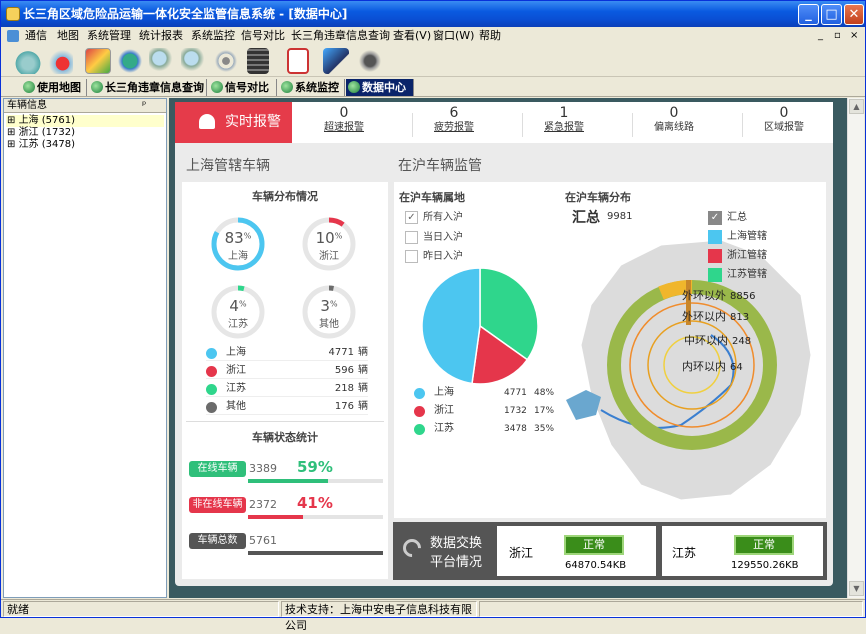  What do you see at coordinates (412, 36) in the screenshot?
I see `menu-view: 查看(V)` at bounding box center [412, 36].